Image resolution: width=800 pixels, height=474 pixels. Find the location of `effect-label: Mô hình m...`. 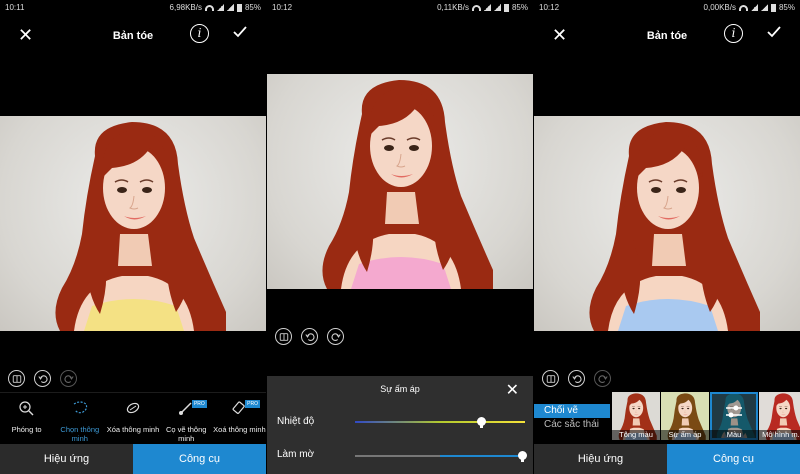

effect-label: Mô hình m... is located at coordinates (779, 435).